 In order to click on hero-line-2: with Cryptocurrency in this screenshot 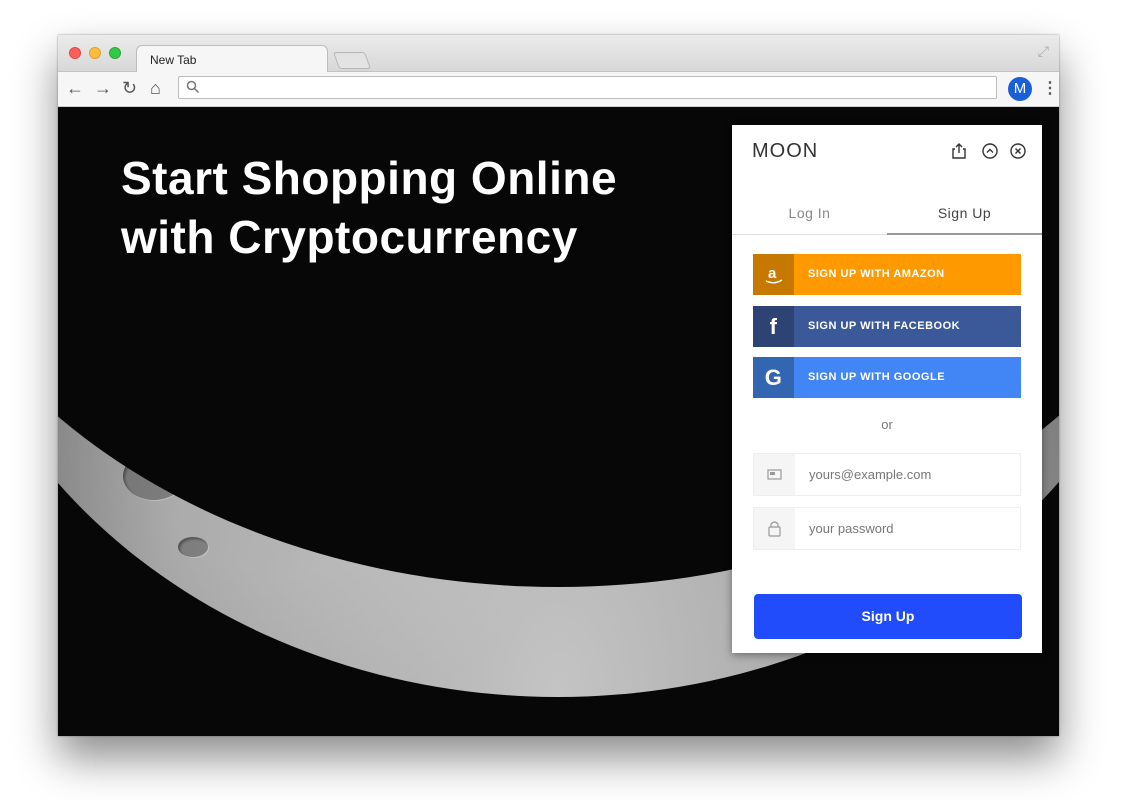, I will do `click(349, 237)`.